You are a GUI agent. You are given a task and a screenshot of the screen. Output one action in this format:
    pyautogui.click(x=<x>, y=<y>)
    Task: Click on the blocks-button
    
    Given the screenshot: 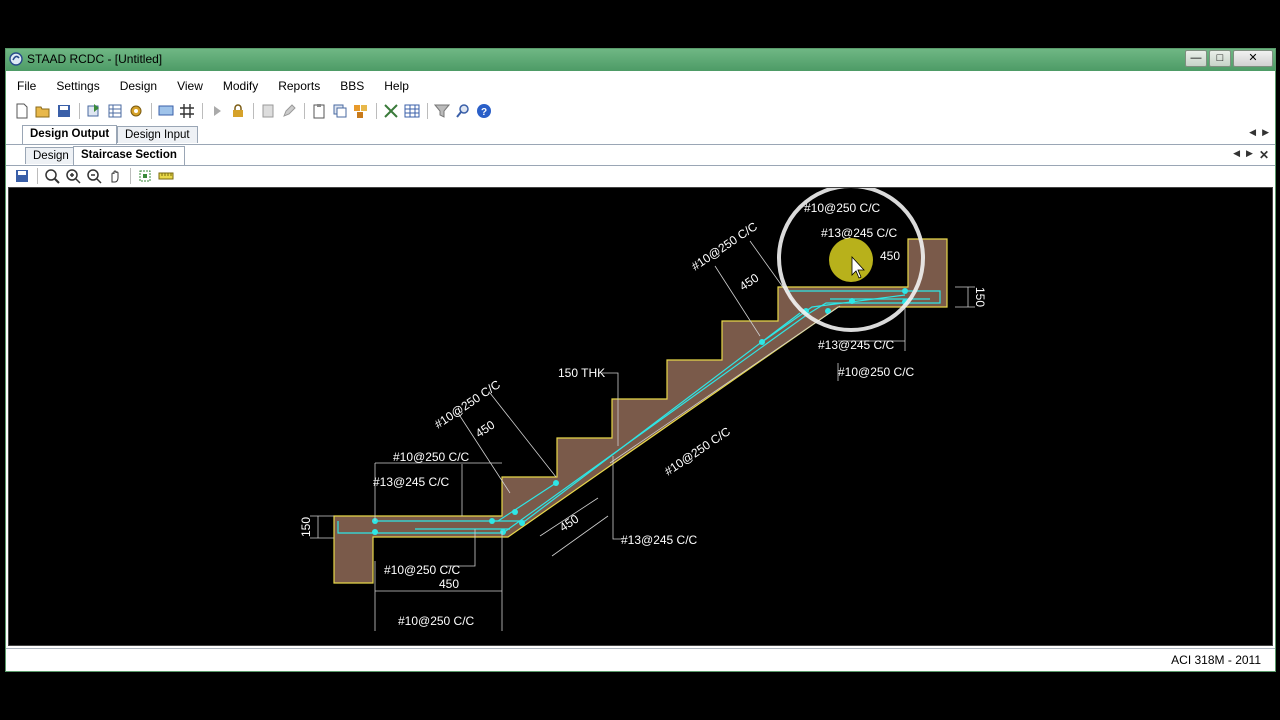 What is the action you would take?
    pyautogui.click(x=360, y=111)
    